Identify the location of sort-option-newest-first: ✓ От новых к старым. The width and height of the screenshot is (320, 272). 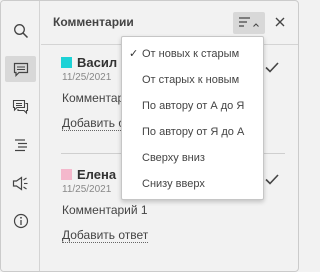
(192, 54).